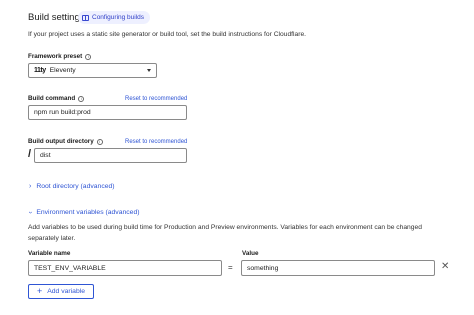 The height and width of the screenshot is (315, 474). Describe the element at coordinates (125, 268) in the screenshot. I see `variable-name-input: TEST_ENV_VARIABLE` at that location.